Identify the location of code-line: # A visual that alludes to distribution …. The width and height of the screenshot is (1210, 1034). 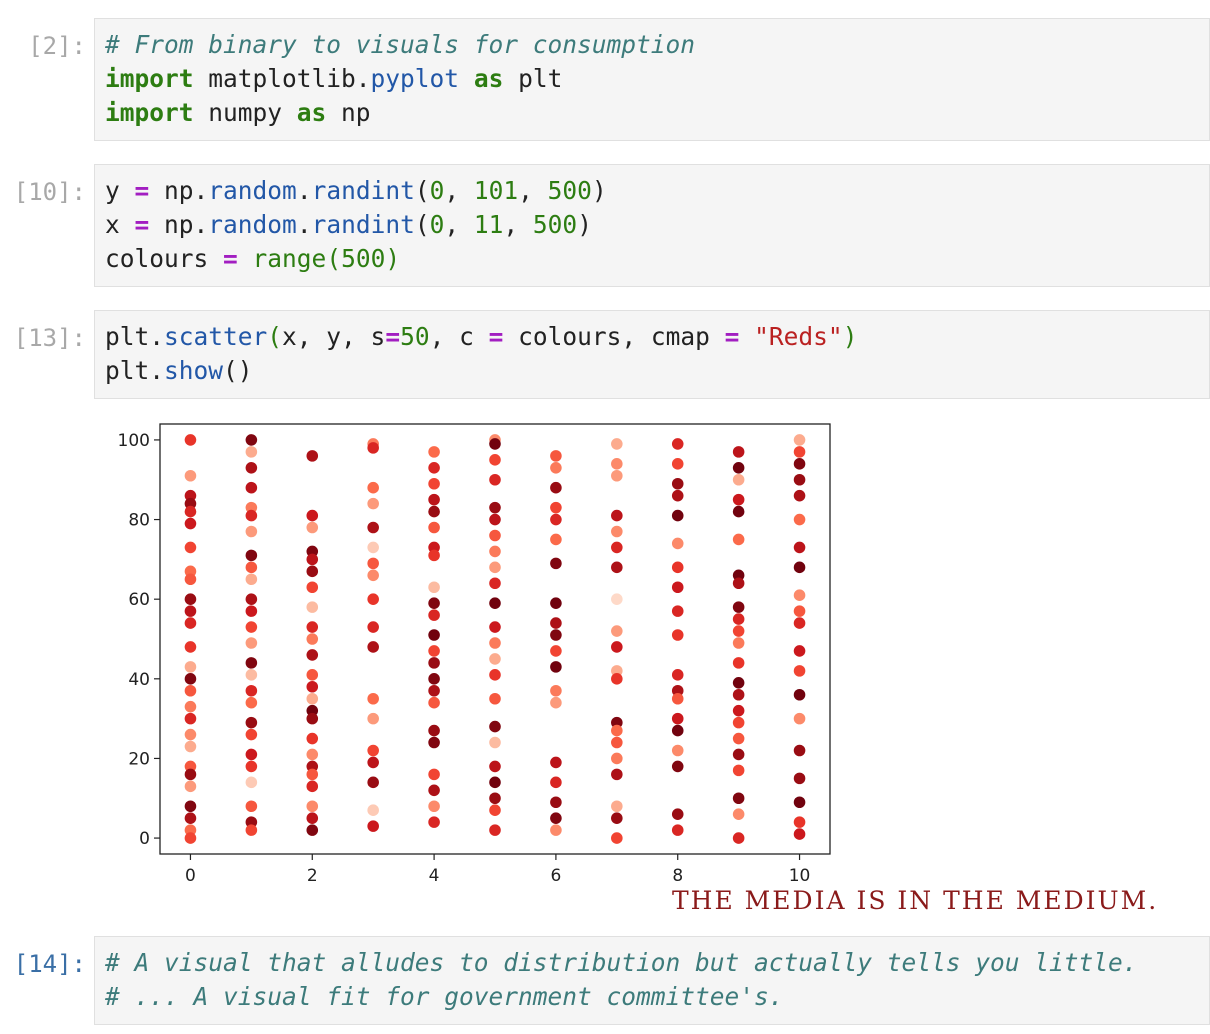
(657, 963).